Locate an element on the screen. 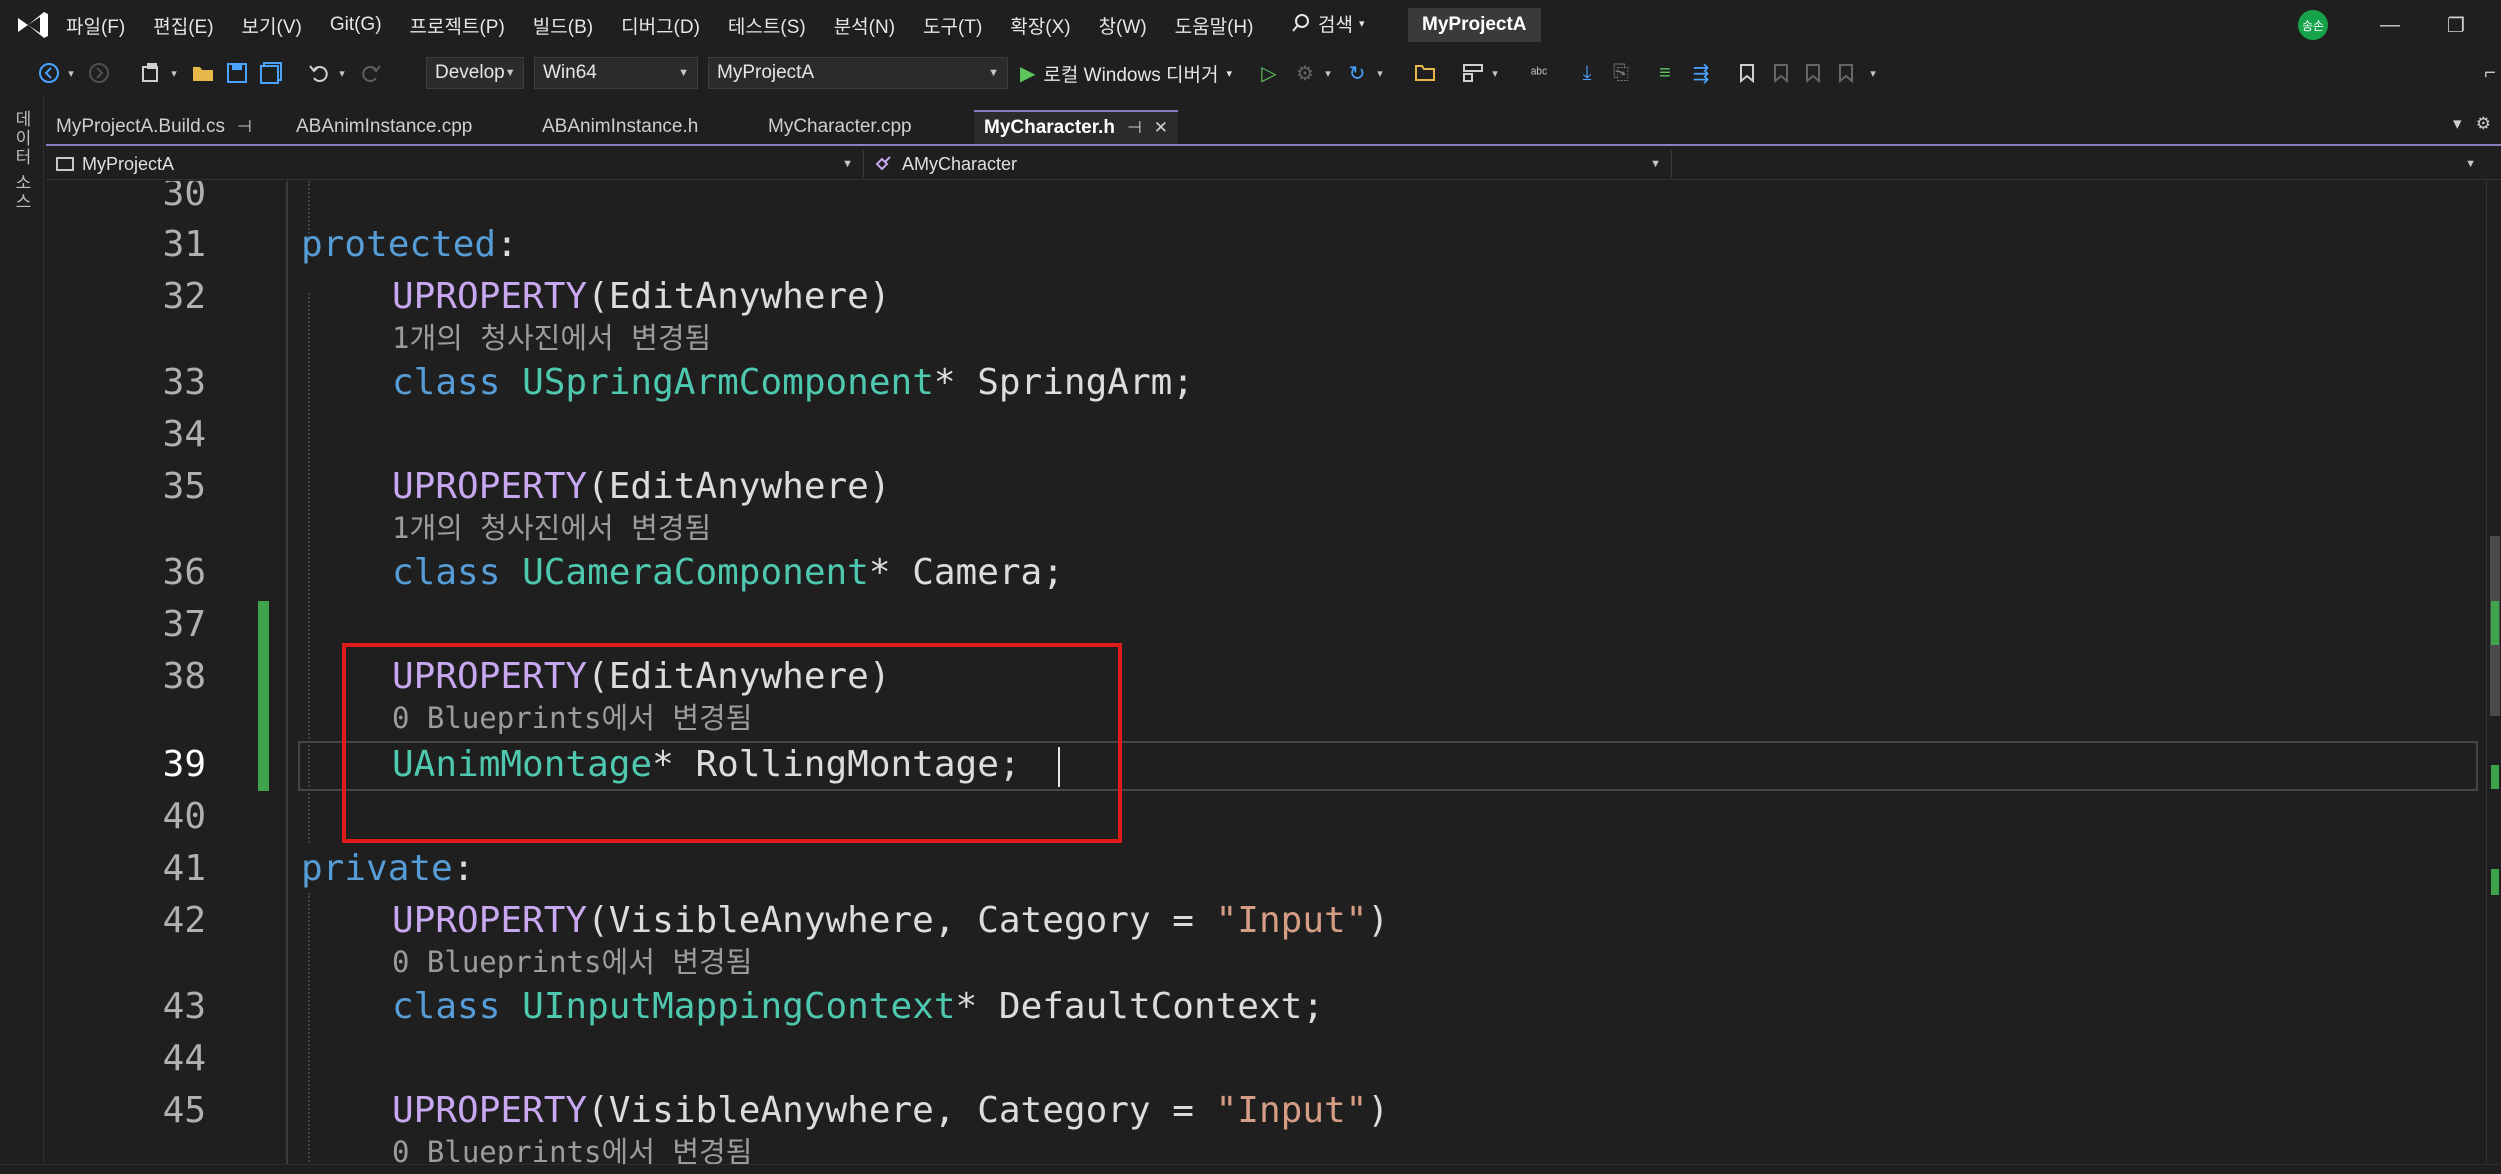  menu-test: 테스트(S) is located at coordinates (769, 25).